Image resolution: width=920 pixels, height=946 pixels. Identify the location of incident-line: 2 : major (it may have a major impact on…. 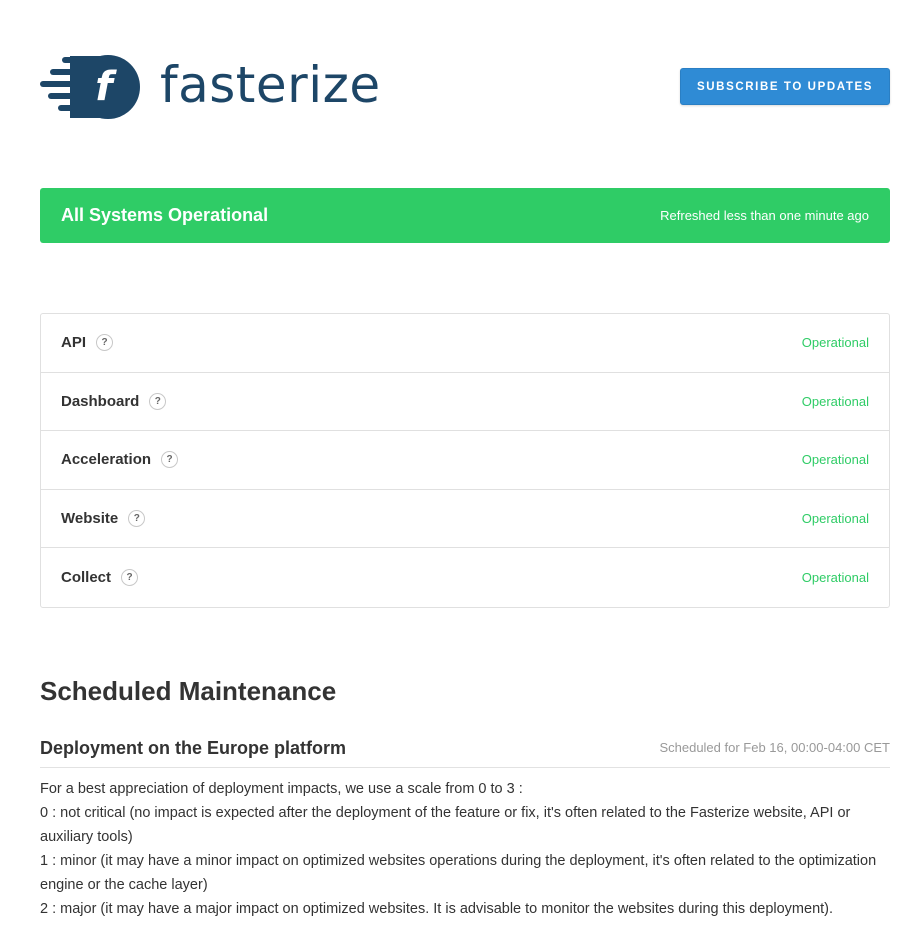
(437, 909).